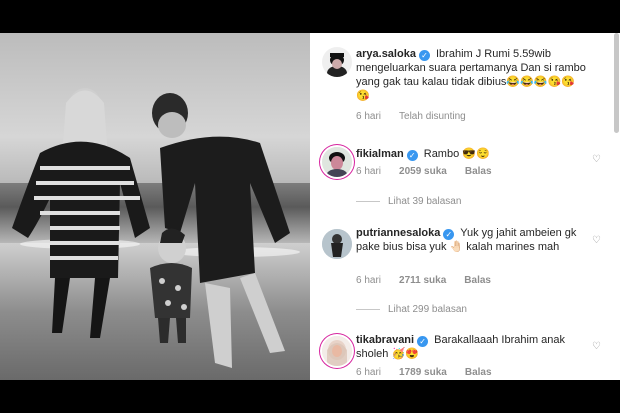  What do you see at coordinates (385, 340) in the screenshot?
I see `comment-username: tikabravani` at bounding box center [385, 340].